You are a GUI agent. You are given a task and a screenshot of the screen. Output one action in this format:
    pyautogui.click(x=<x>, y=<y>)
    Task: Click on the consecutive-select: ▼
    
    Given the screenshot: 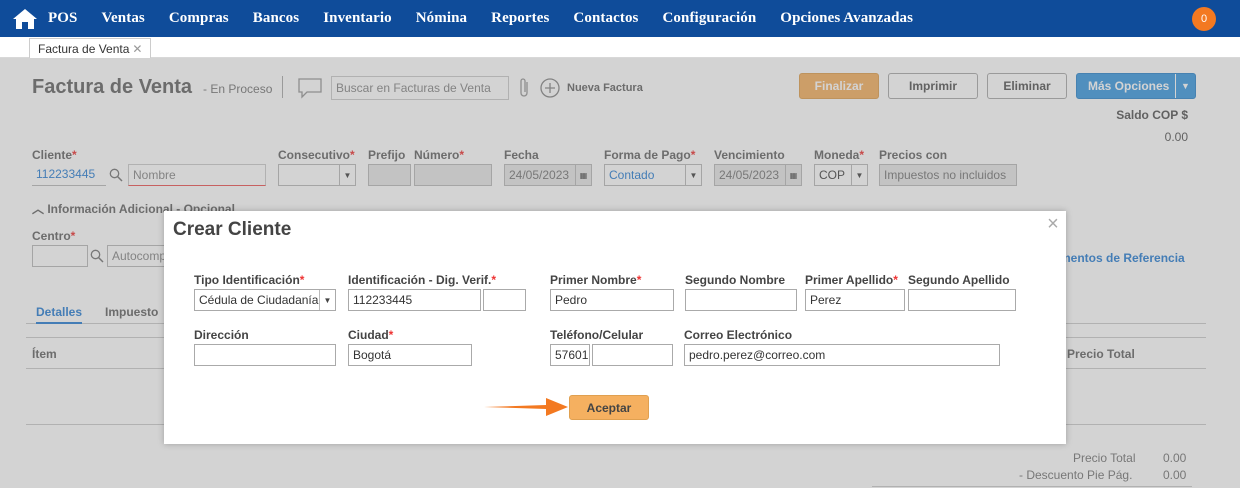 What is the action you would take?
    pyautogui.click(x=317, y=175)
    